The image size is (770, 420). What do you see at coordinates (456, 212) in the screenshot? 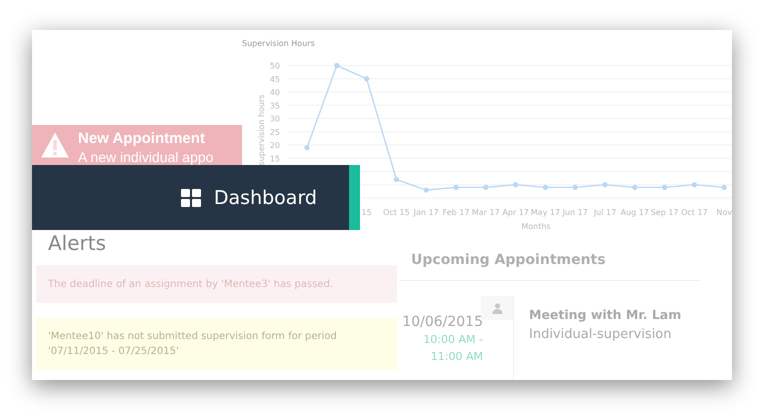
I see `x-tick-label: Feb 17` at bounding box center [456, 212].